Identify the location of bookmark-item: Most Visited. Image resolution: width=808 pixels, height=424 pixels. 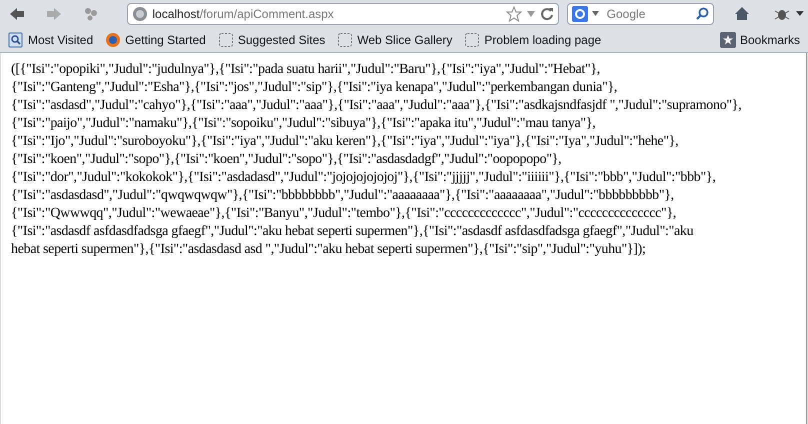
(51, 39).